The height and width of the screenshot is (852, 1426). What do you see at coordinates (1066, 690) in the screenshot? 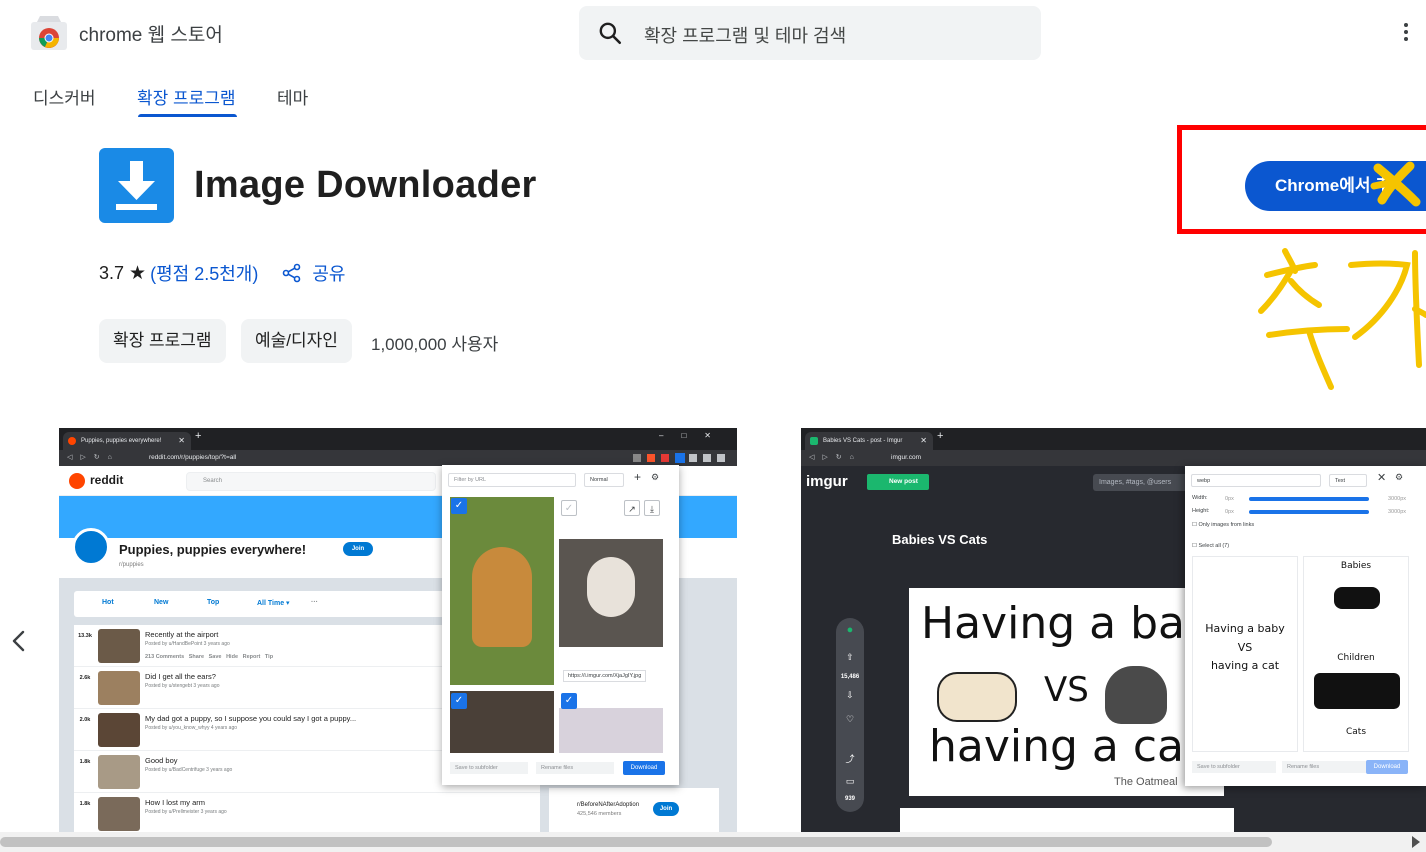
I see `comic-vs: VS` at bounding box center [1066, 690].